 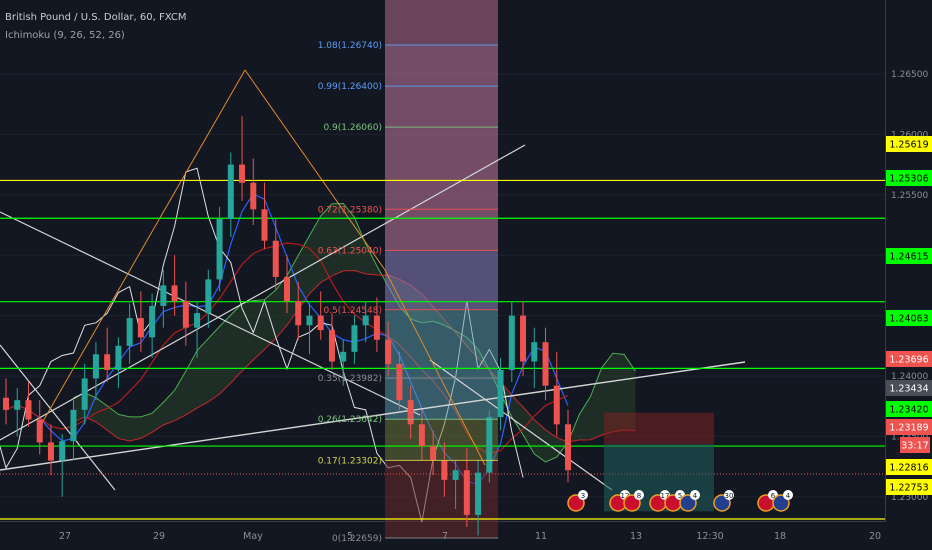 What do you see at coordinates (352, 311) in the screenshot?
I see `fib-level-label: 0.5(1.24548)` at bounding box center [352, 311].